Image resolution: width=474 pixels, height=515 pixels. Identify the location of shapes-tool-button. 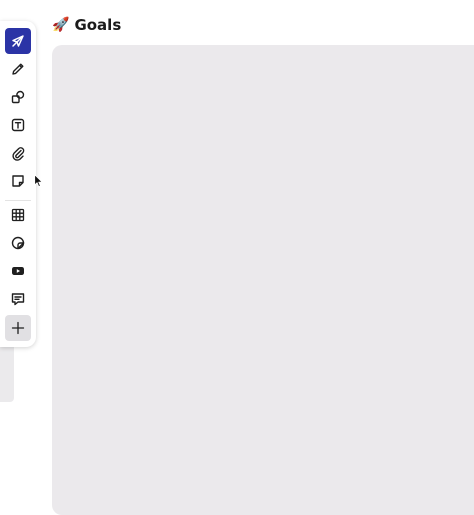
(18, 97).